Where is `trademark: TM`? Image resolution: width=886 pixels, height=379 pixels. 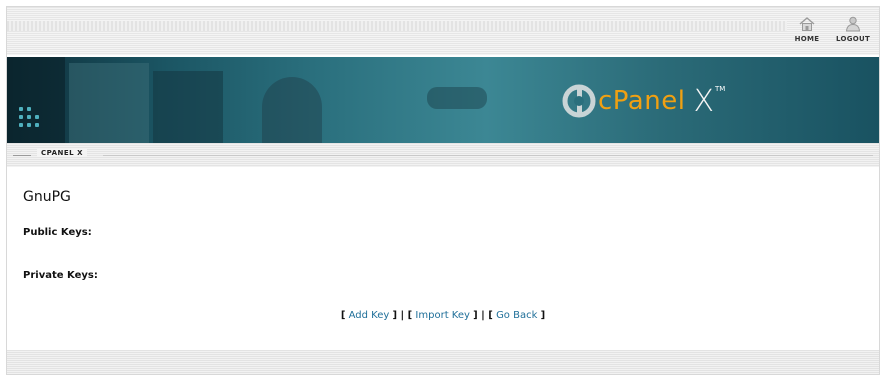
trademark: TM is located at coordinates (720, 89).